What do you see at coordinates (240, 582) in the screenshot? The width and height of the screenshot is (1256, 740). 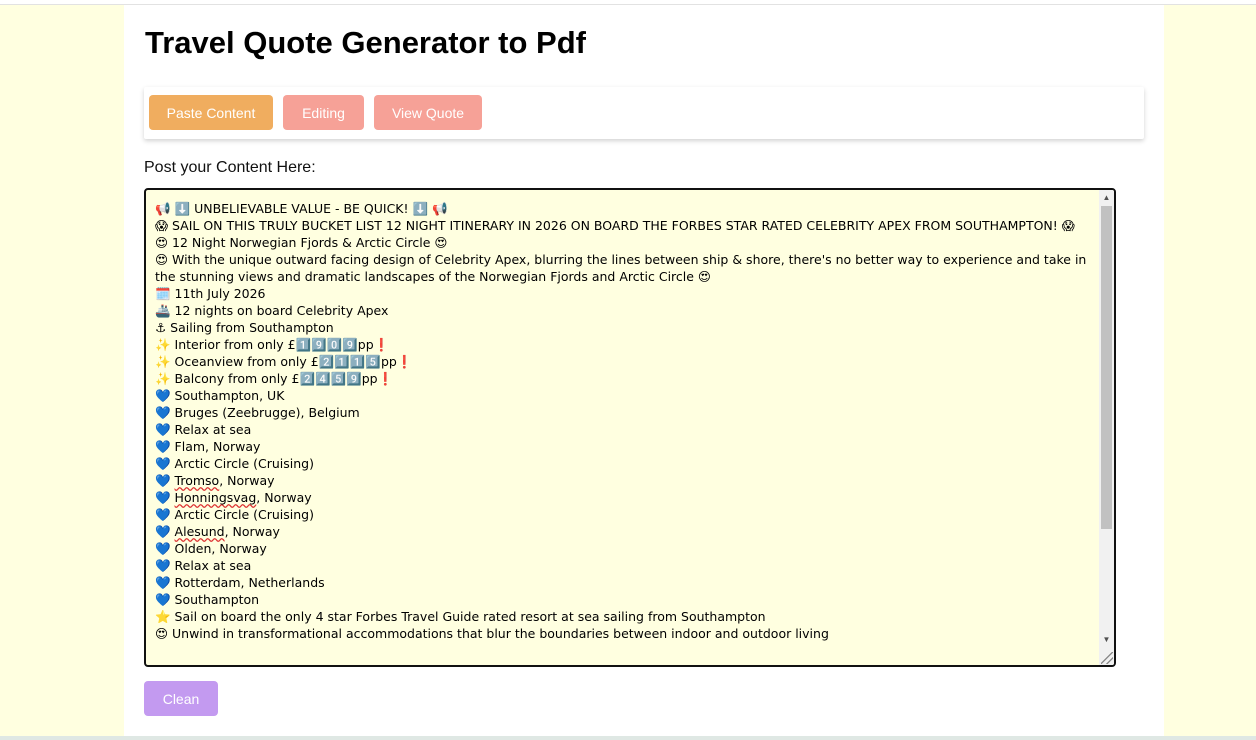 I see `content-line: 💙 Rotterdam, Netherlands` at bounding box center [240, 582].